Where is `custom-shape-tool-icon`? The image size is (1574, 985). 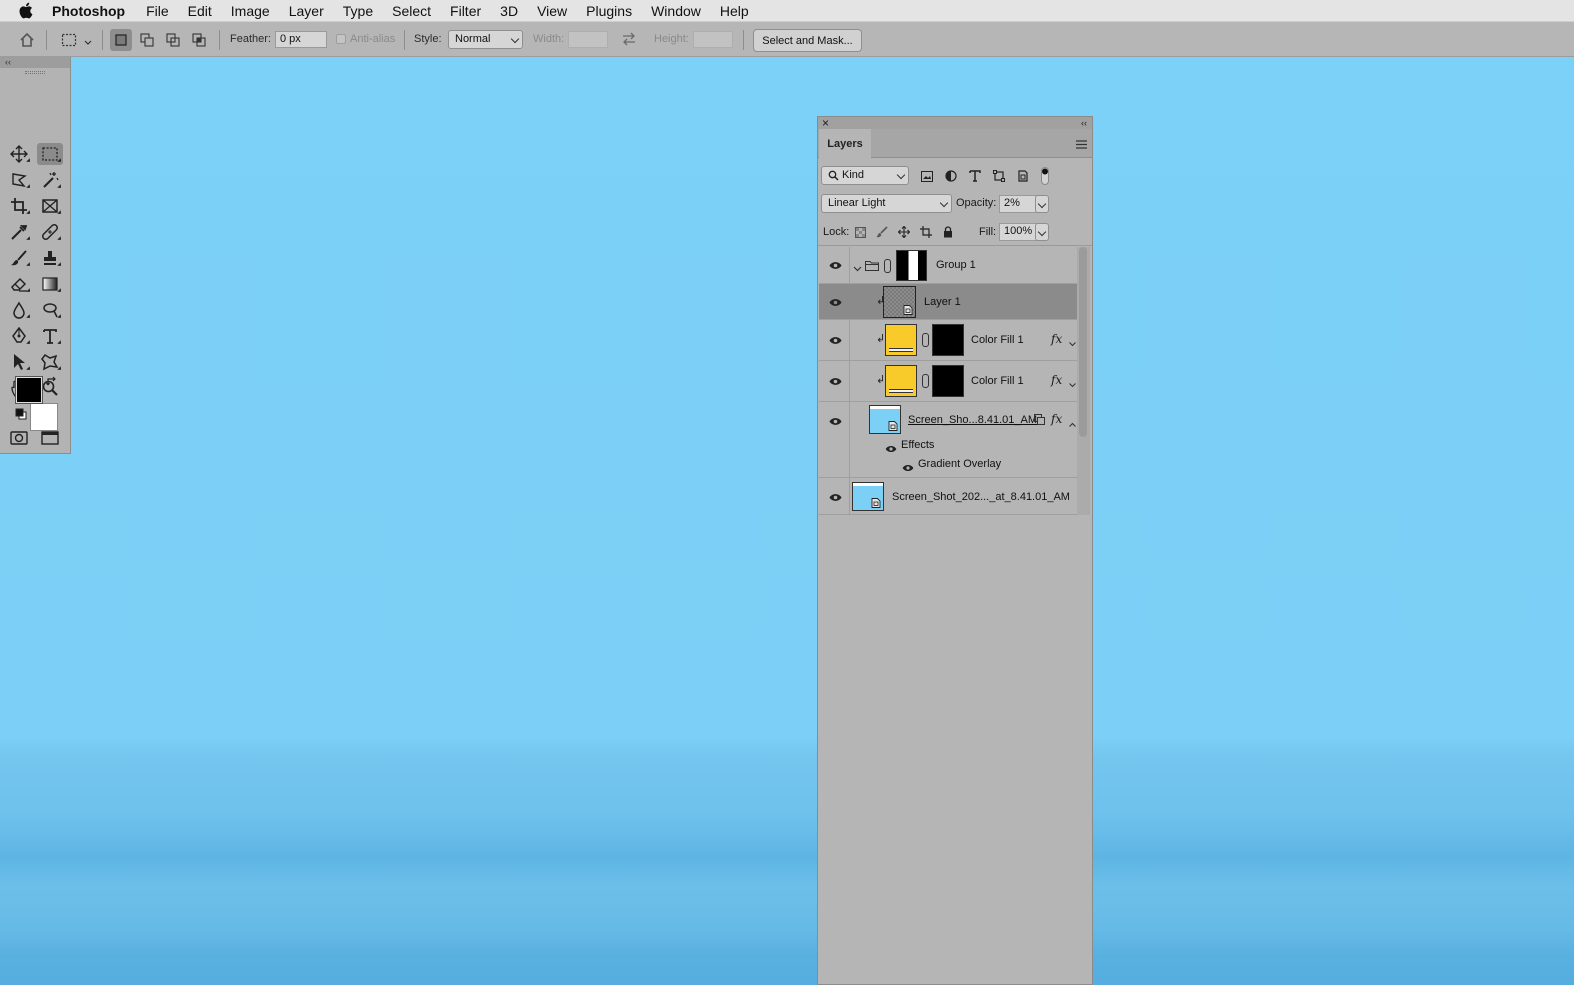
custom-shape-tool-icon is located at coordinates (50, 362).